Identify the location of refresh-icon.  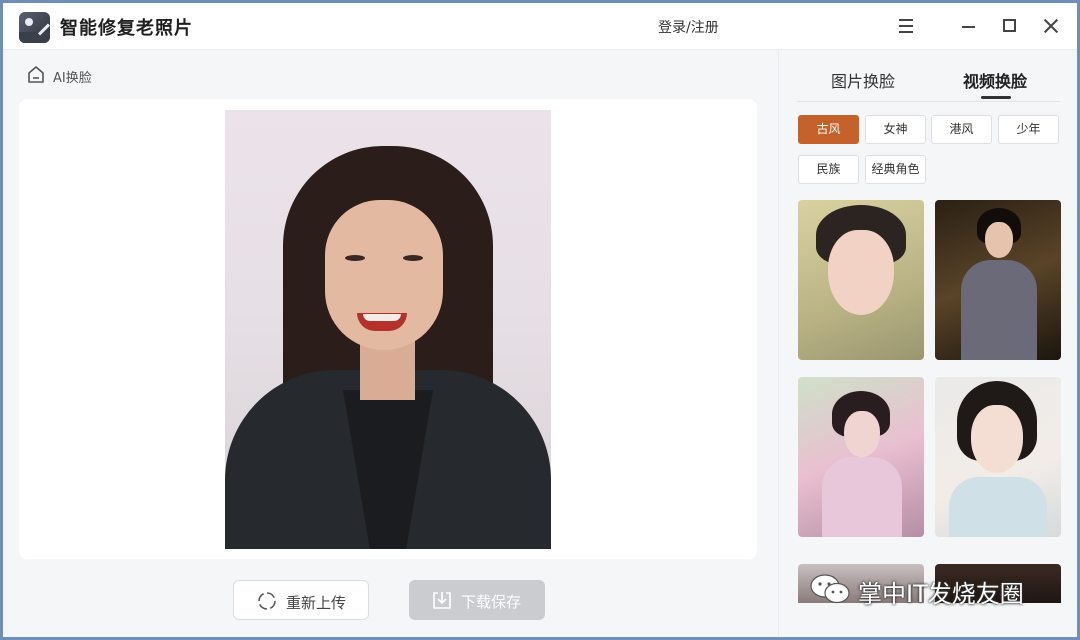
(267, 601).